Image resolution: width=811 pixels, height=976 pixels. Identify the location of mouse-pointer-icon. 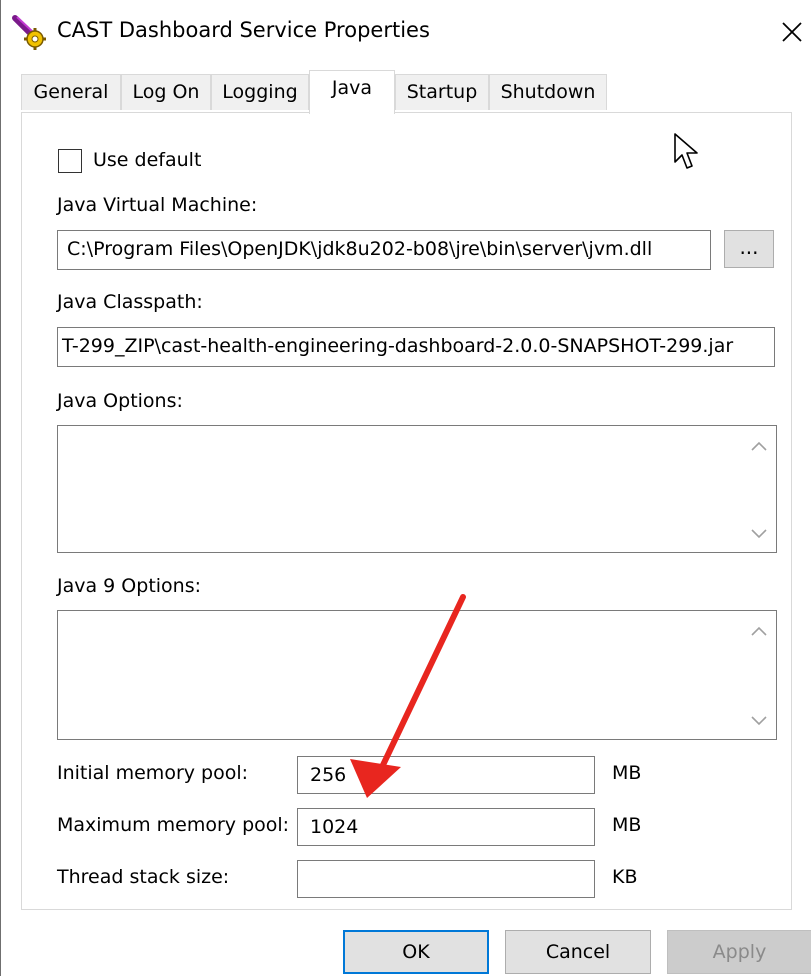
(686, 151).